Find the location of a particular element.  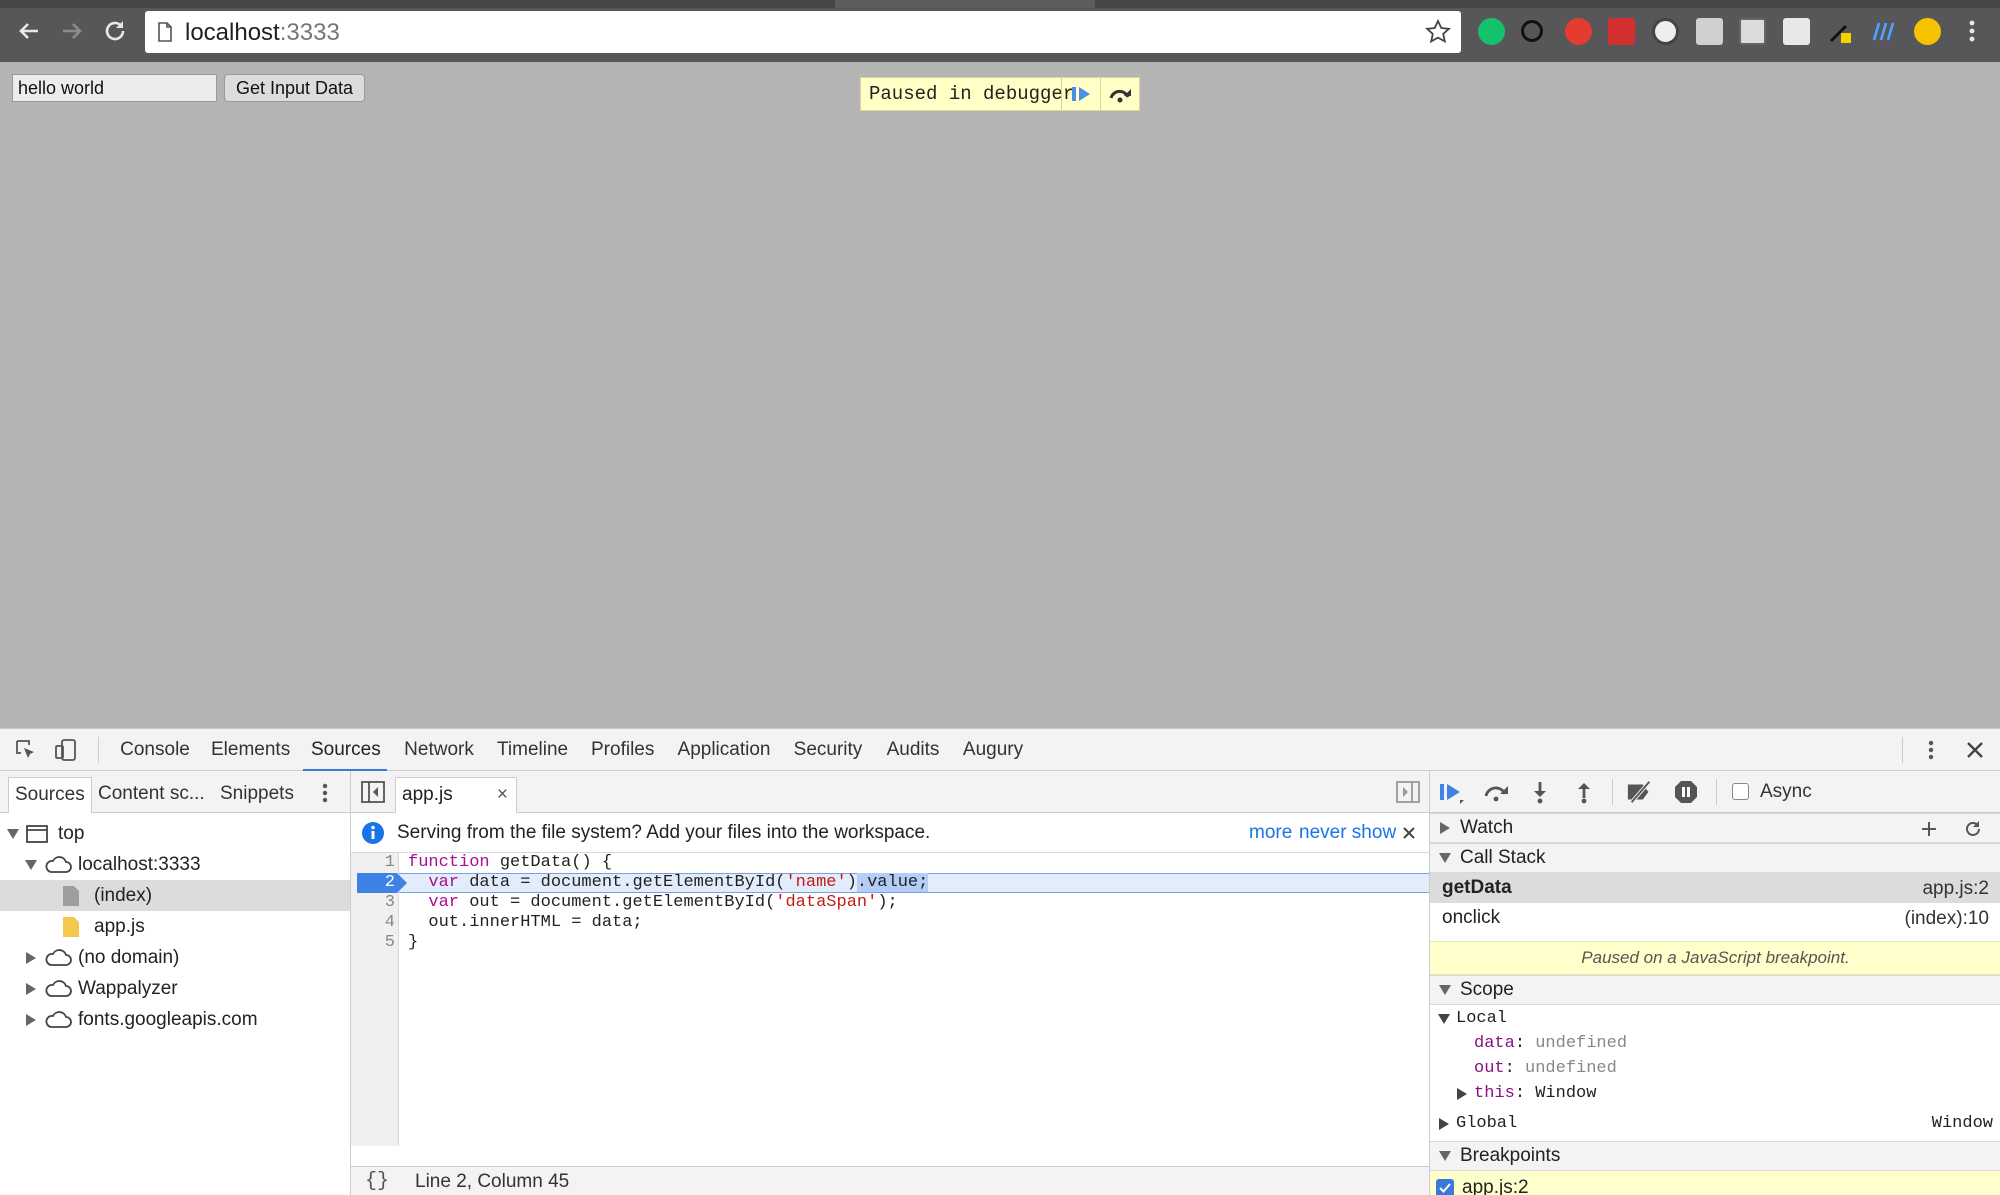

tab-audits: Audits is located at coordinates (913, 750).